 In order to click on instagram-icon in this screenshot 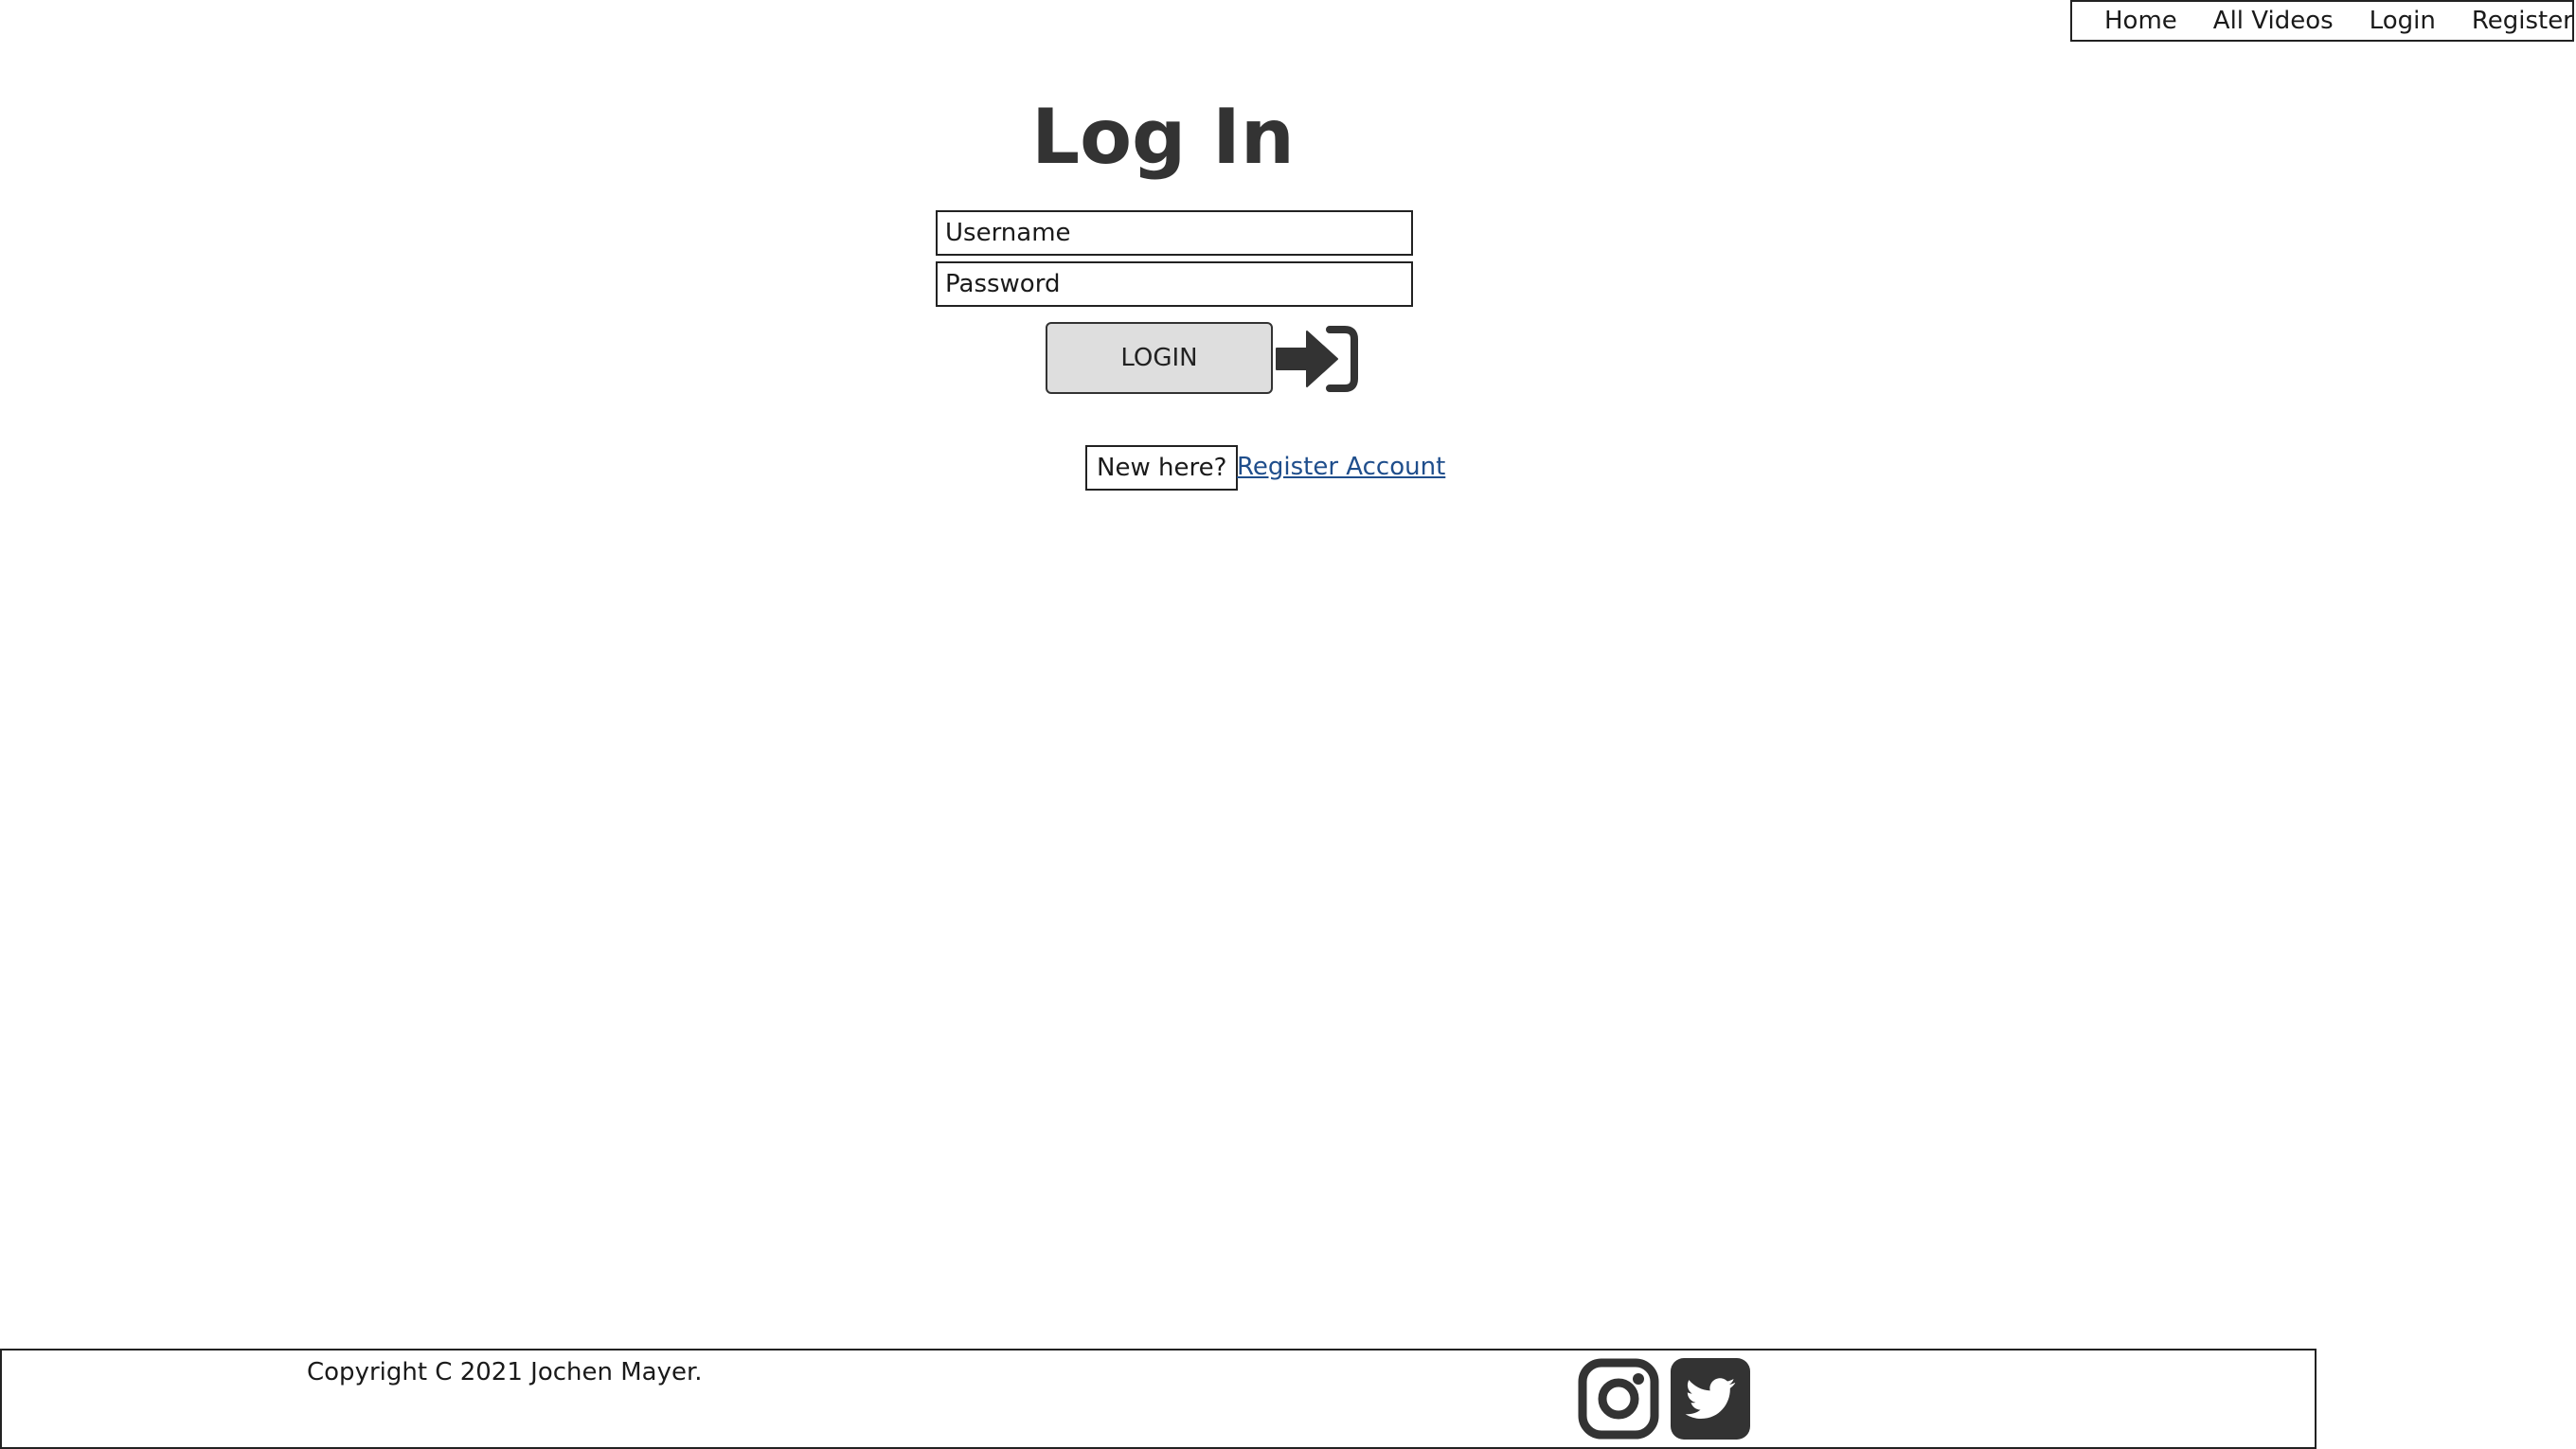, I will do `click(1618, 1399)`.